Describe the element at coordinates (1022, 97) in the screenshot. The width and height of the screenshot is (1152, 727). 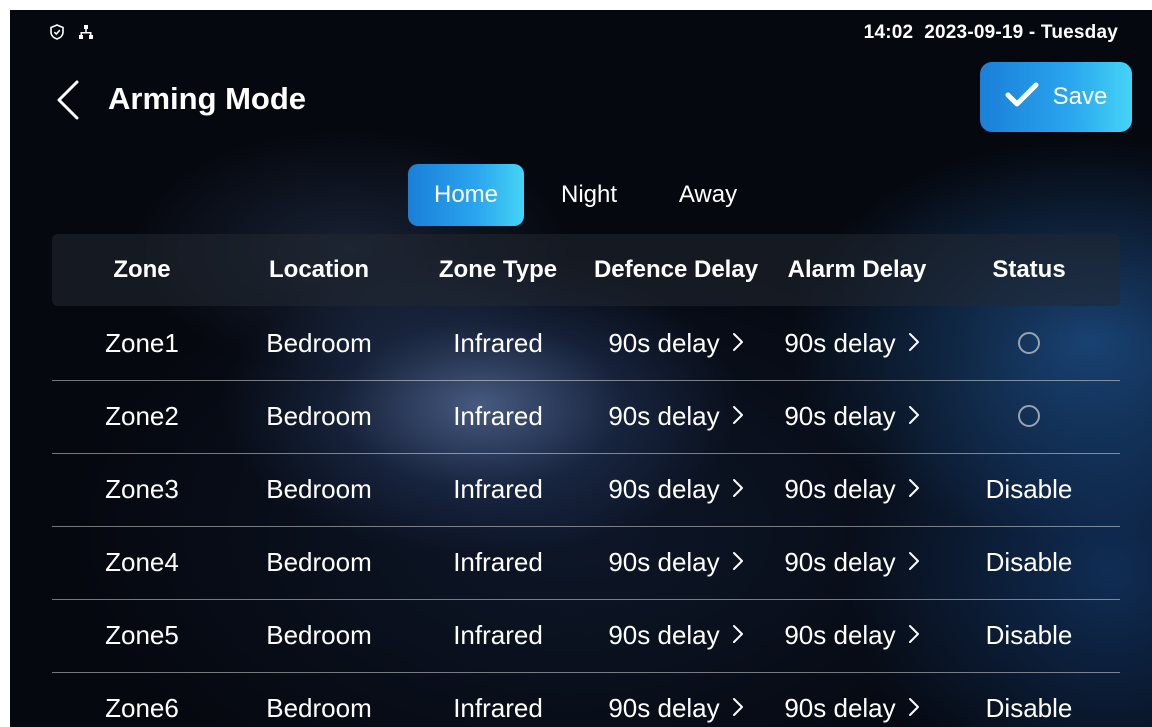
I see `checkmark-icon` at that location.